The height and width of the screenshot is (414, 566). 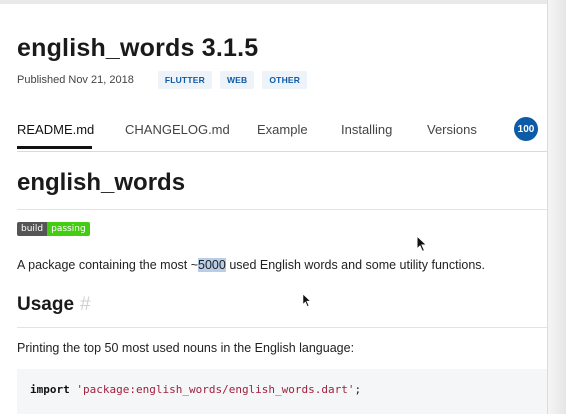 What do you see at coordinates (452, 129) in the screenshot?
I see `tab-versions: Versions` at bounding box center [452, 129].